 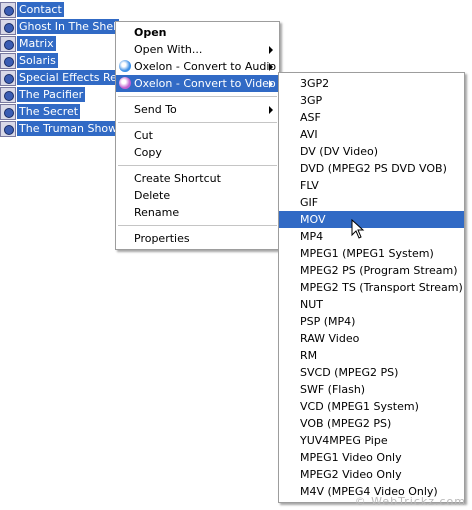 I want to click on file-name: The Truman Show, so click(x=68, y=128).